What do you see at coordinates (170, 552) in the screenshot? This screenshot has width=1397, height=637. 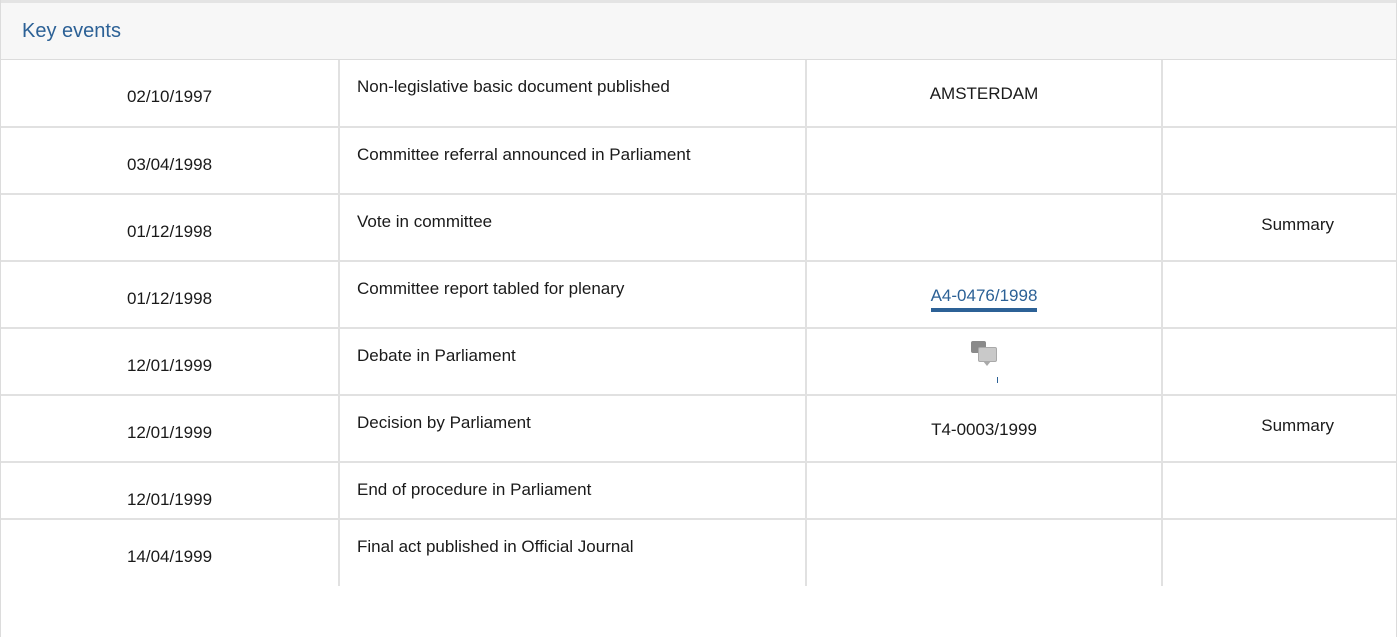 I see `event-date: 14/04/1999` at bounding box center [170, 552].